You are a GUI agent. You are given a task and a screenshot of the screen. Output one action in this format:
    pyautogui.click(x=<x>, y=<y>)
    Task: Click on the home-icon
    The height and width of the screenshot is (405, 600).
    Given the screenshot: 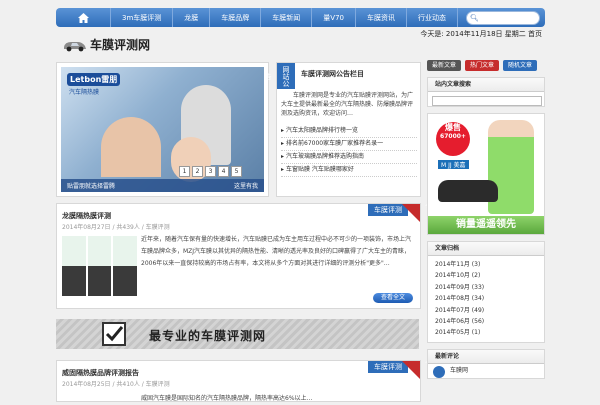 What is the action you would take?
    pyautogui.click(x=83, y=17)
    